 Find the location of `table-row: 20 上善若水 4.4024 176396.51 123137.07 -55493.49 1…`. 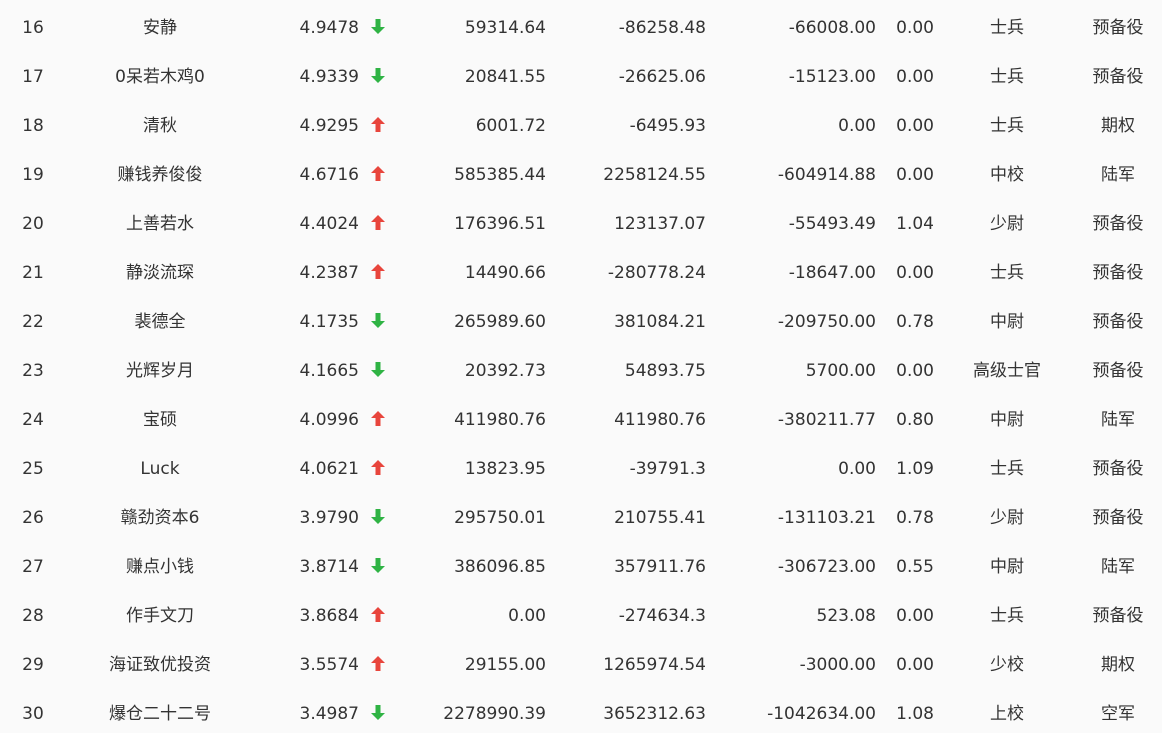

table-row: 20 上善若水 4.4024 176396.51 123137.07 -55493.49 1… is located at coordinates (581, 224).